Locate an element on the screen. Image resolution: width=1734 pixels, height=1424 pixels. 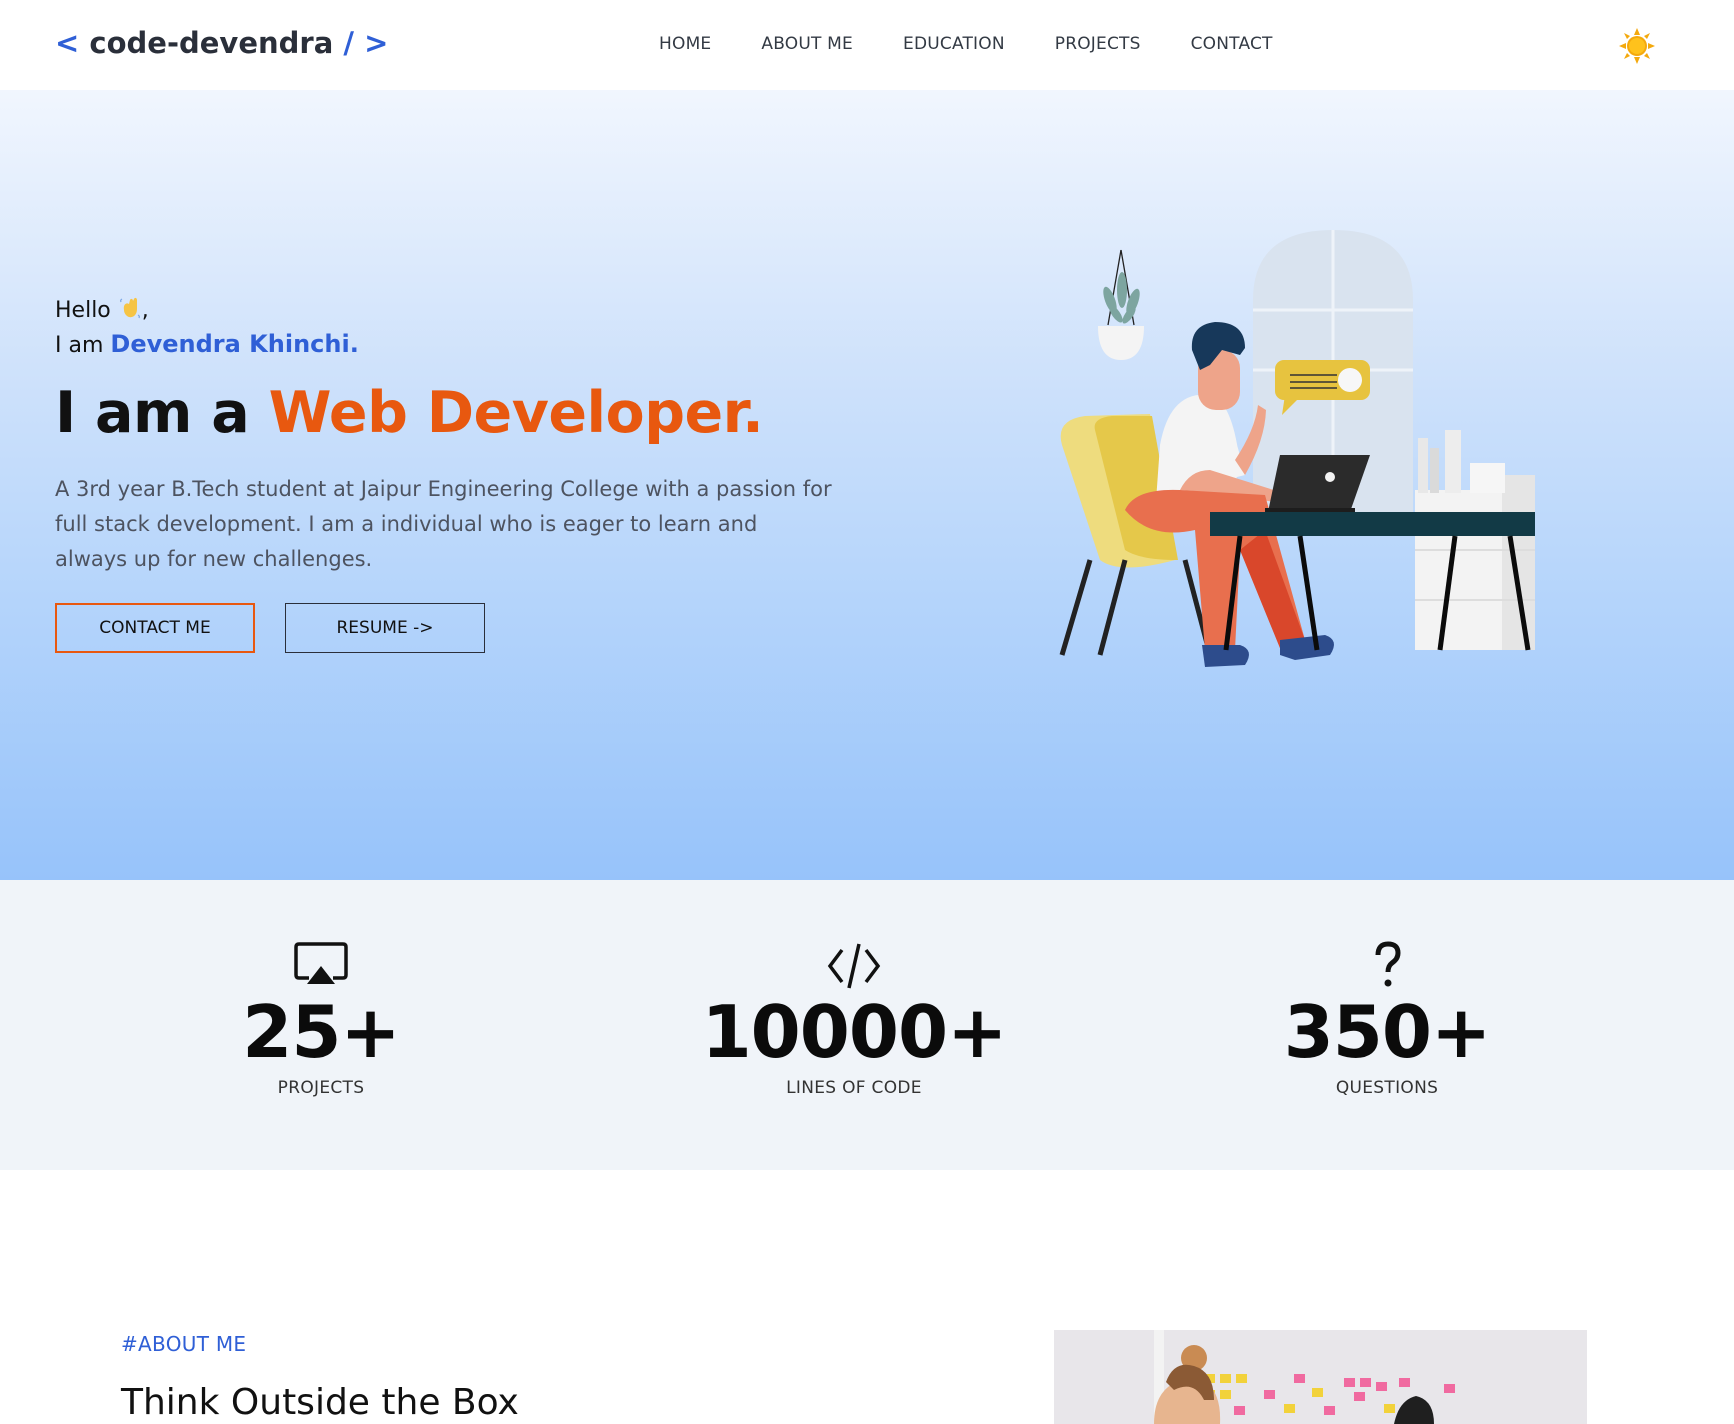
stat-questions: 350+ QUESTIONS is located at coordinates (1387, 1019).